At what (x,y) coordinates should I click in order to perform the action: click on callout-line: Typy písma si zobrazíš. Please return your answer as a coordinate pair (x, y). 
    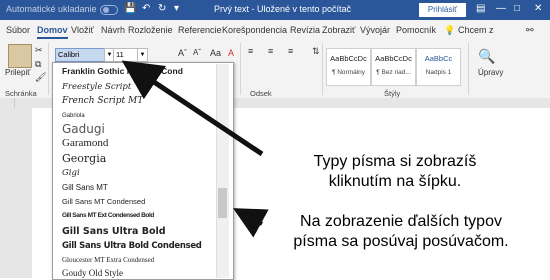
    Looking at the image, I should click on (395, 161).